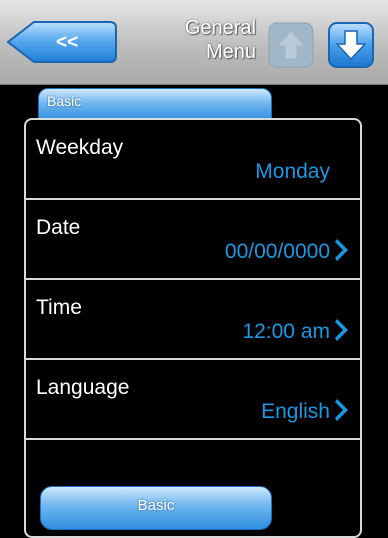 The image size is (388, 538). What do you see at coordinates (220, 28) in the screenshot?
I see `page-title-line1: General` at bounding box center [220, 28].